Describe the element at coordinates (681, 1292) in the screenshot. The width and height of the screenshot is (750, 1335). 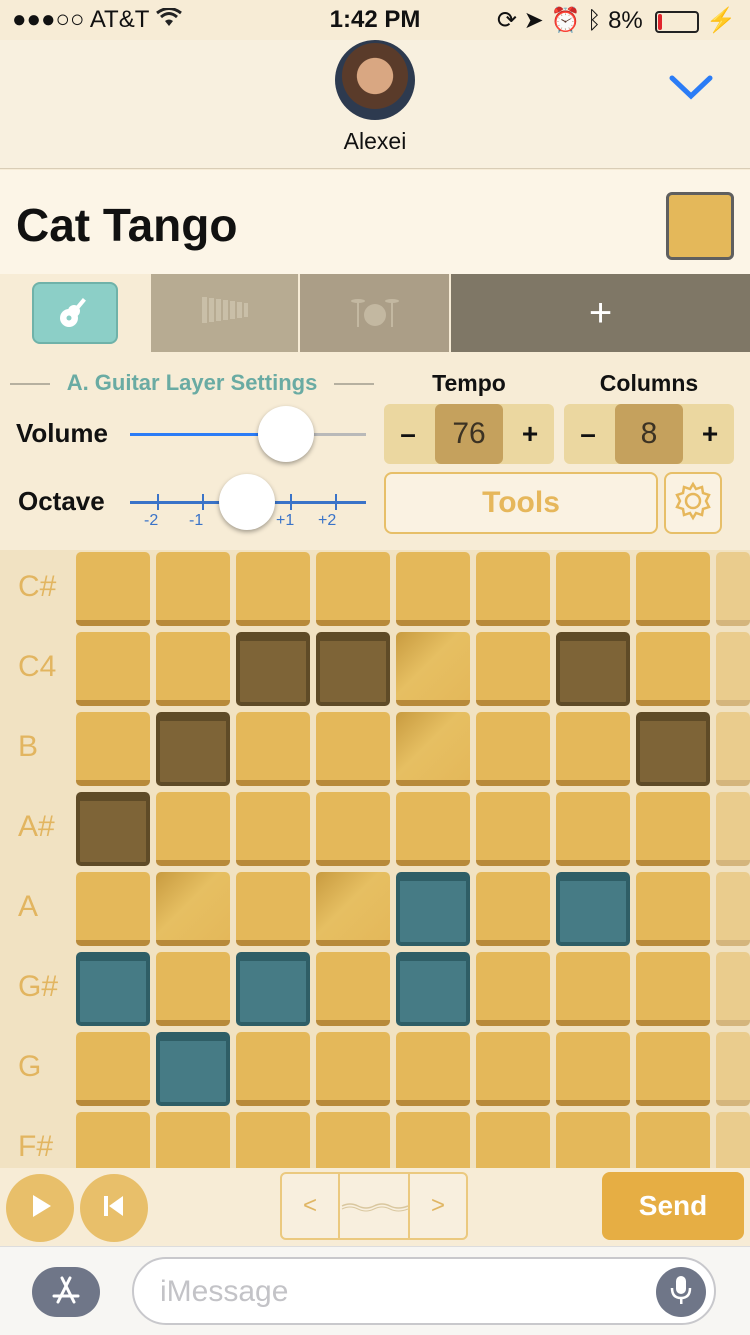
I see `microphone-button` at that location.